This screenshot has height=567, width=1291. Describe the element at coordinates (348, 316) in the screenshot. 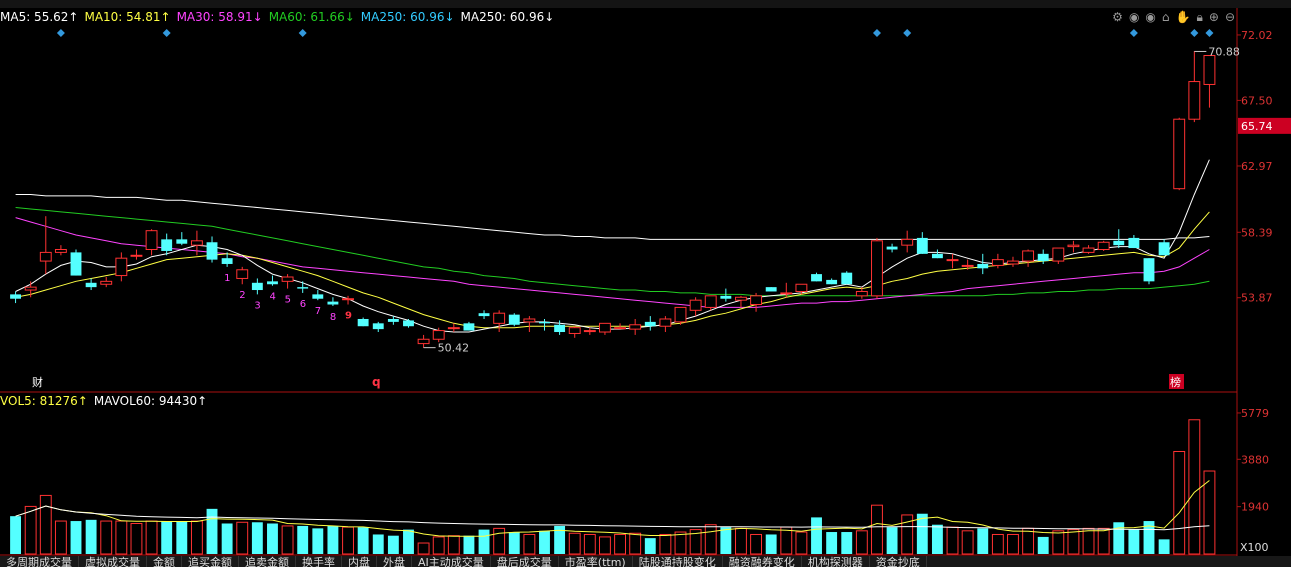

I see `td-count-label: 9` at that location.